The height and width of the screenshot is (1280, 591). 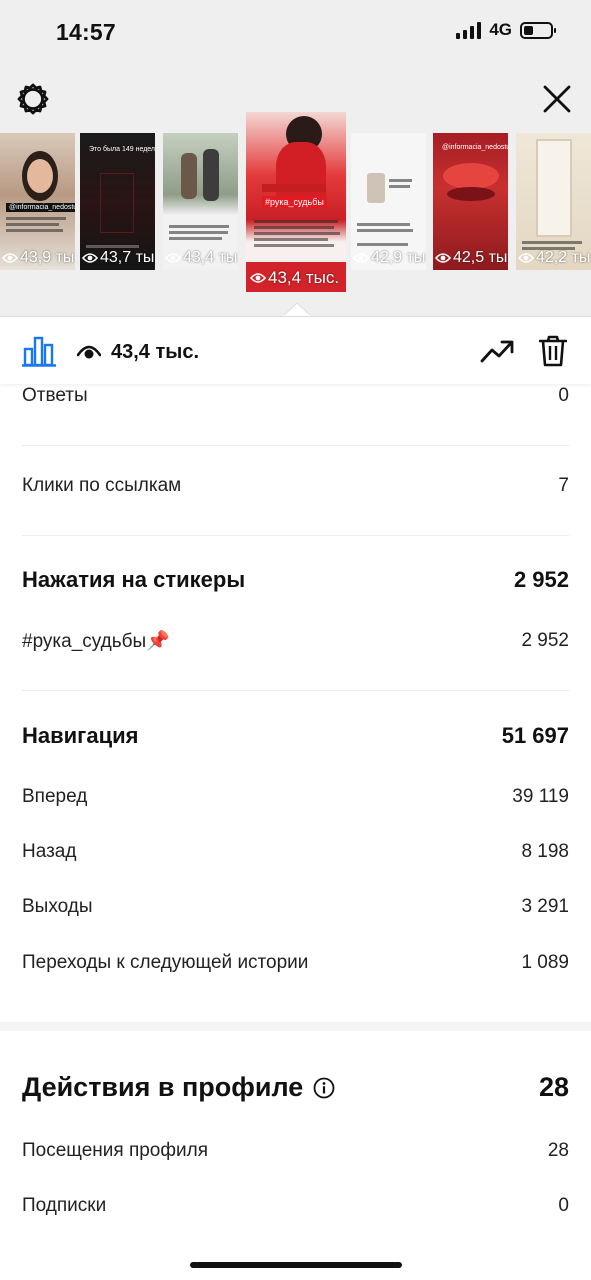 What do you see at coordinates (545, 640) in the screenshot?
I see `metric-value: 2 952` at bounding box center [545, 640].